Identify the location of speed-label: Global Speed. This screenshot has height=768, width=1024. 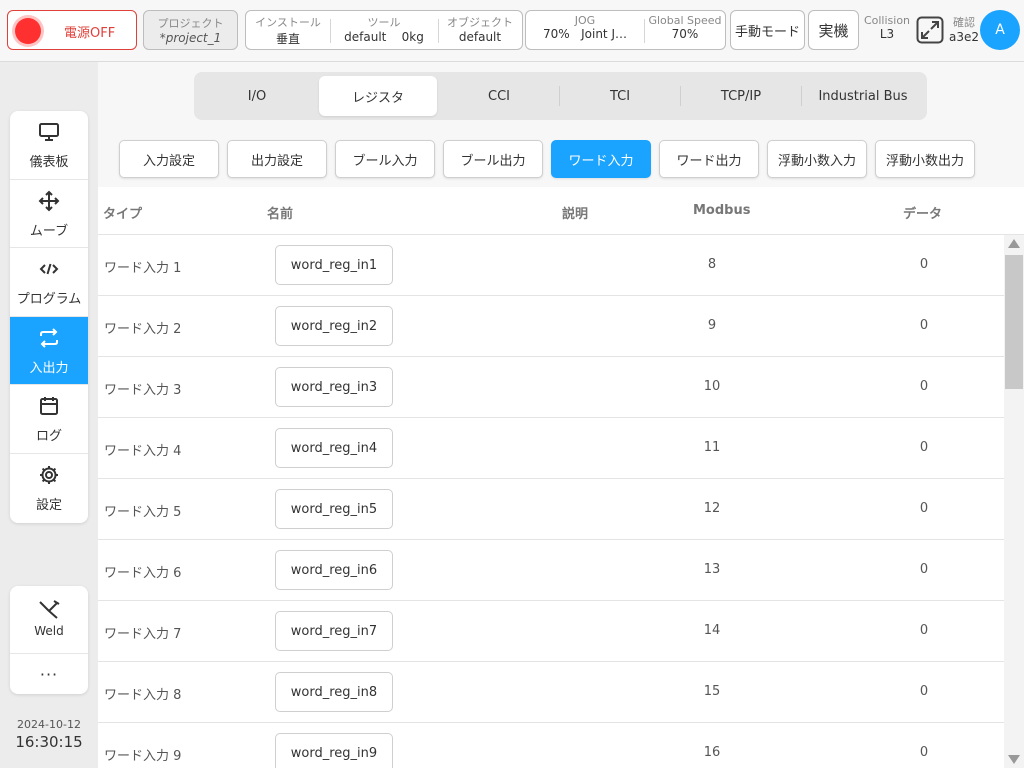
(685, 20).